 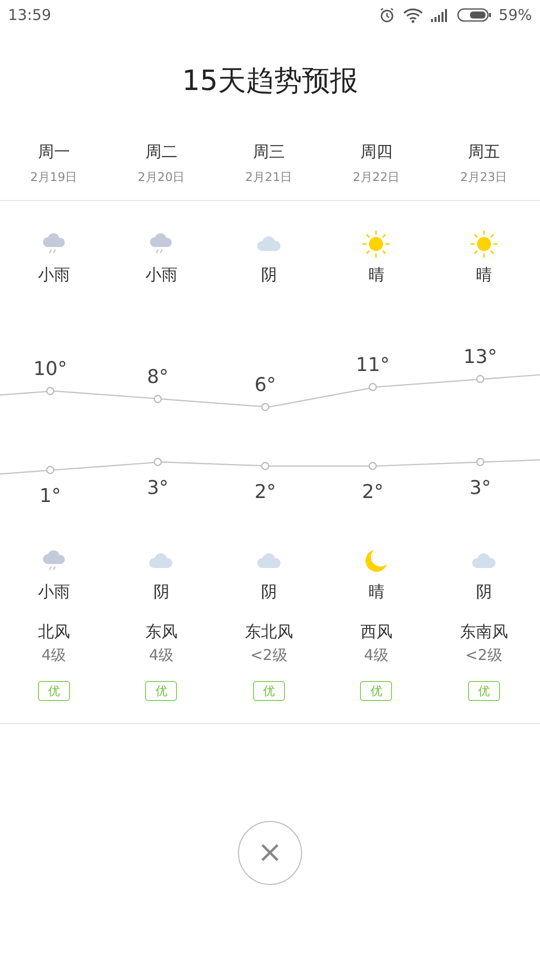 I want to click on wind-direction: 西风, so click(x=376, y=632).